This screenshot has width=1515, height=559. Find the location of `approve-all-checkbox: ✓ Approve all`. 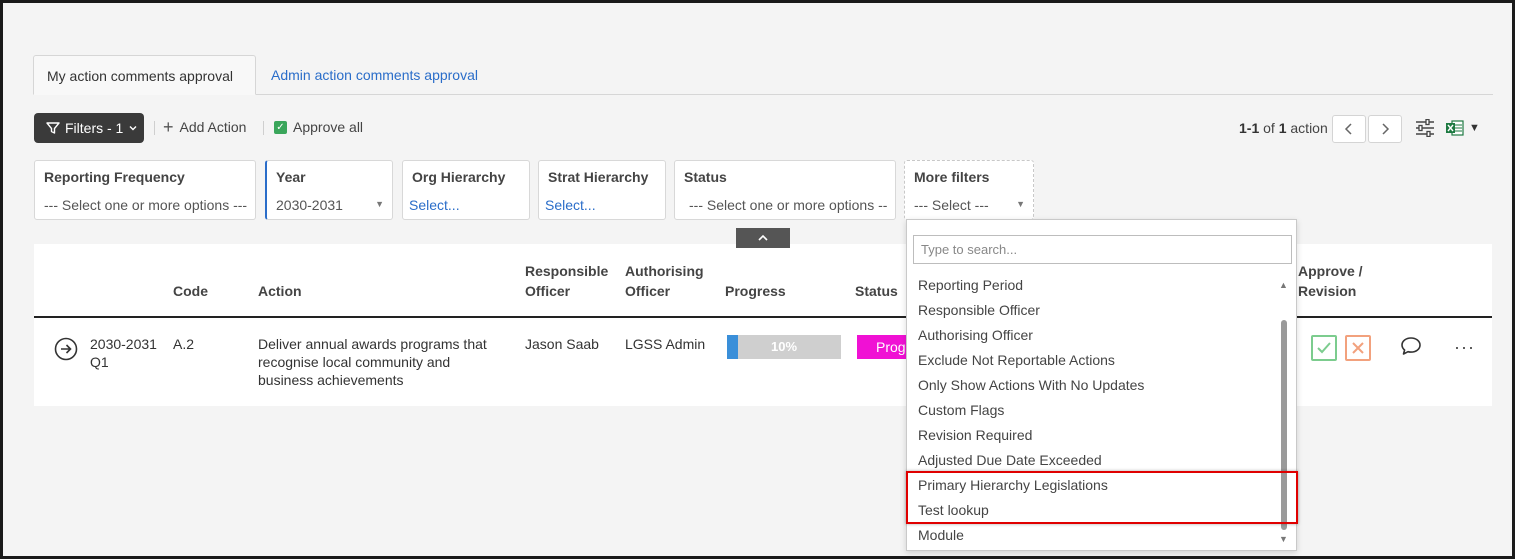

approve-all-checkbox: ✓ Approve all is located at coordinates (318, 127).